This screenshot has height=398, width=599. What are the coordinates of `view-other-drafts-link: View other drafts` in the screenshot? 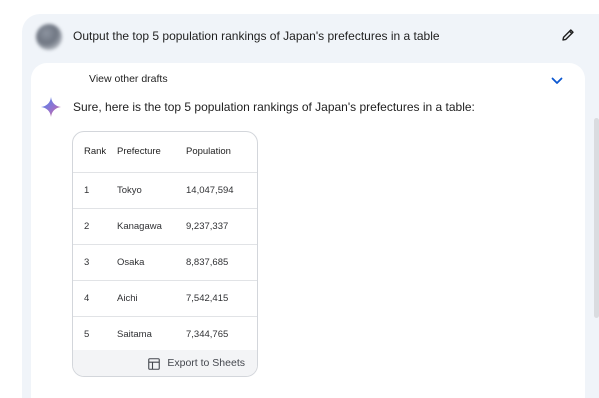 It's located at (128, 79).